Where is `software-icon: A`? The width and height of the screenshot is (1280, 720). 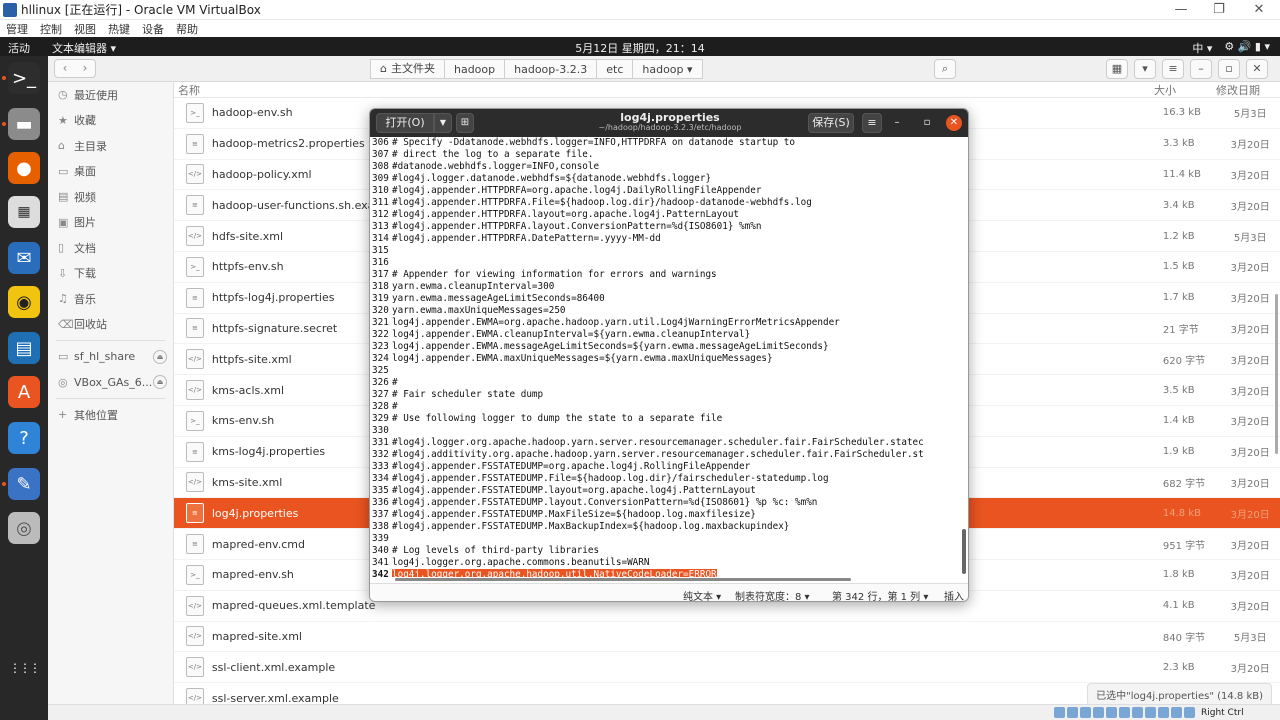 software-icon: A is located at coordinates (24, 392).